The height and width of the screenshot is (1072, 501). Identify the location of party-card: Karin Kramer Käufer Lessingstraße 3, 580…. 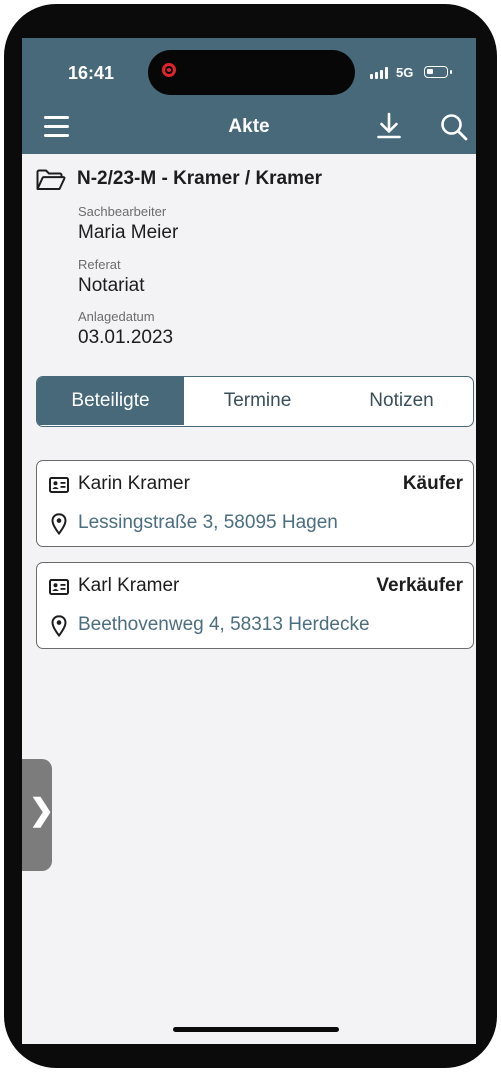
(255, 503).